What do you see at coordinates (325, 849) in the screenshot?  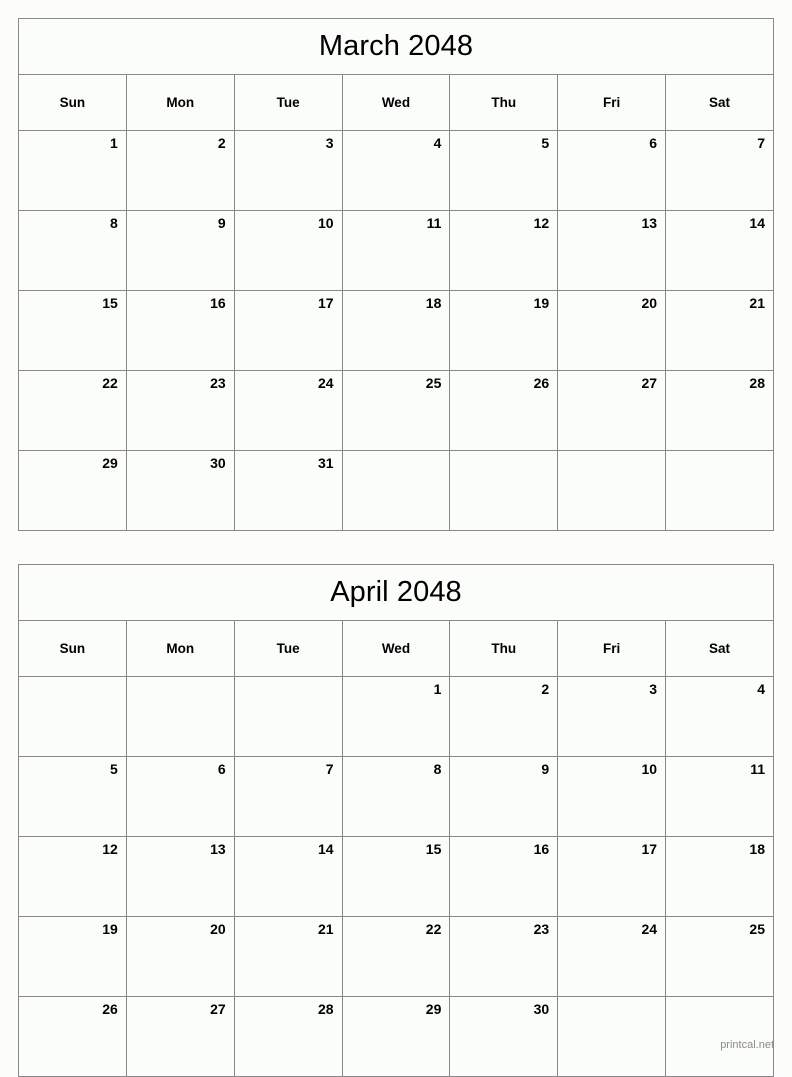 I see `day-number: 14` at bounding box center [325, 849].